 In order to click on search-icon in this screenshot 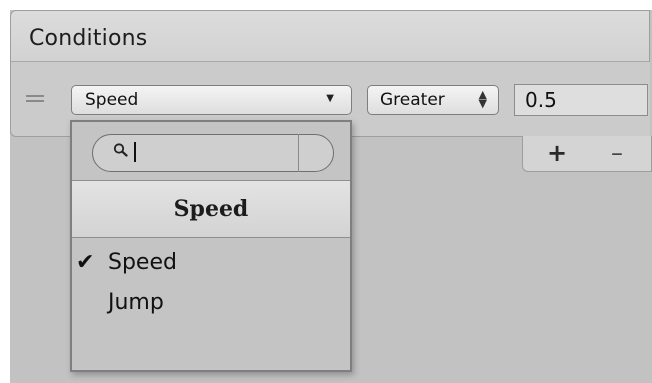, I will do `click(120, 150)`.